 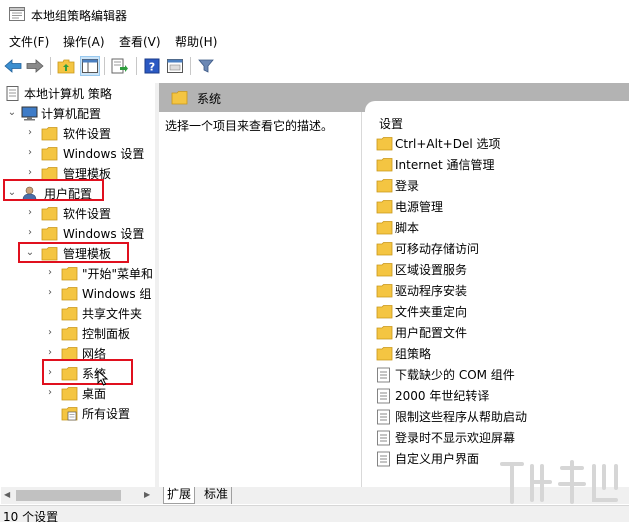 I want to click on window-title: 本地组策略编辑器, so click(x=79, y=16).